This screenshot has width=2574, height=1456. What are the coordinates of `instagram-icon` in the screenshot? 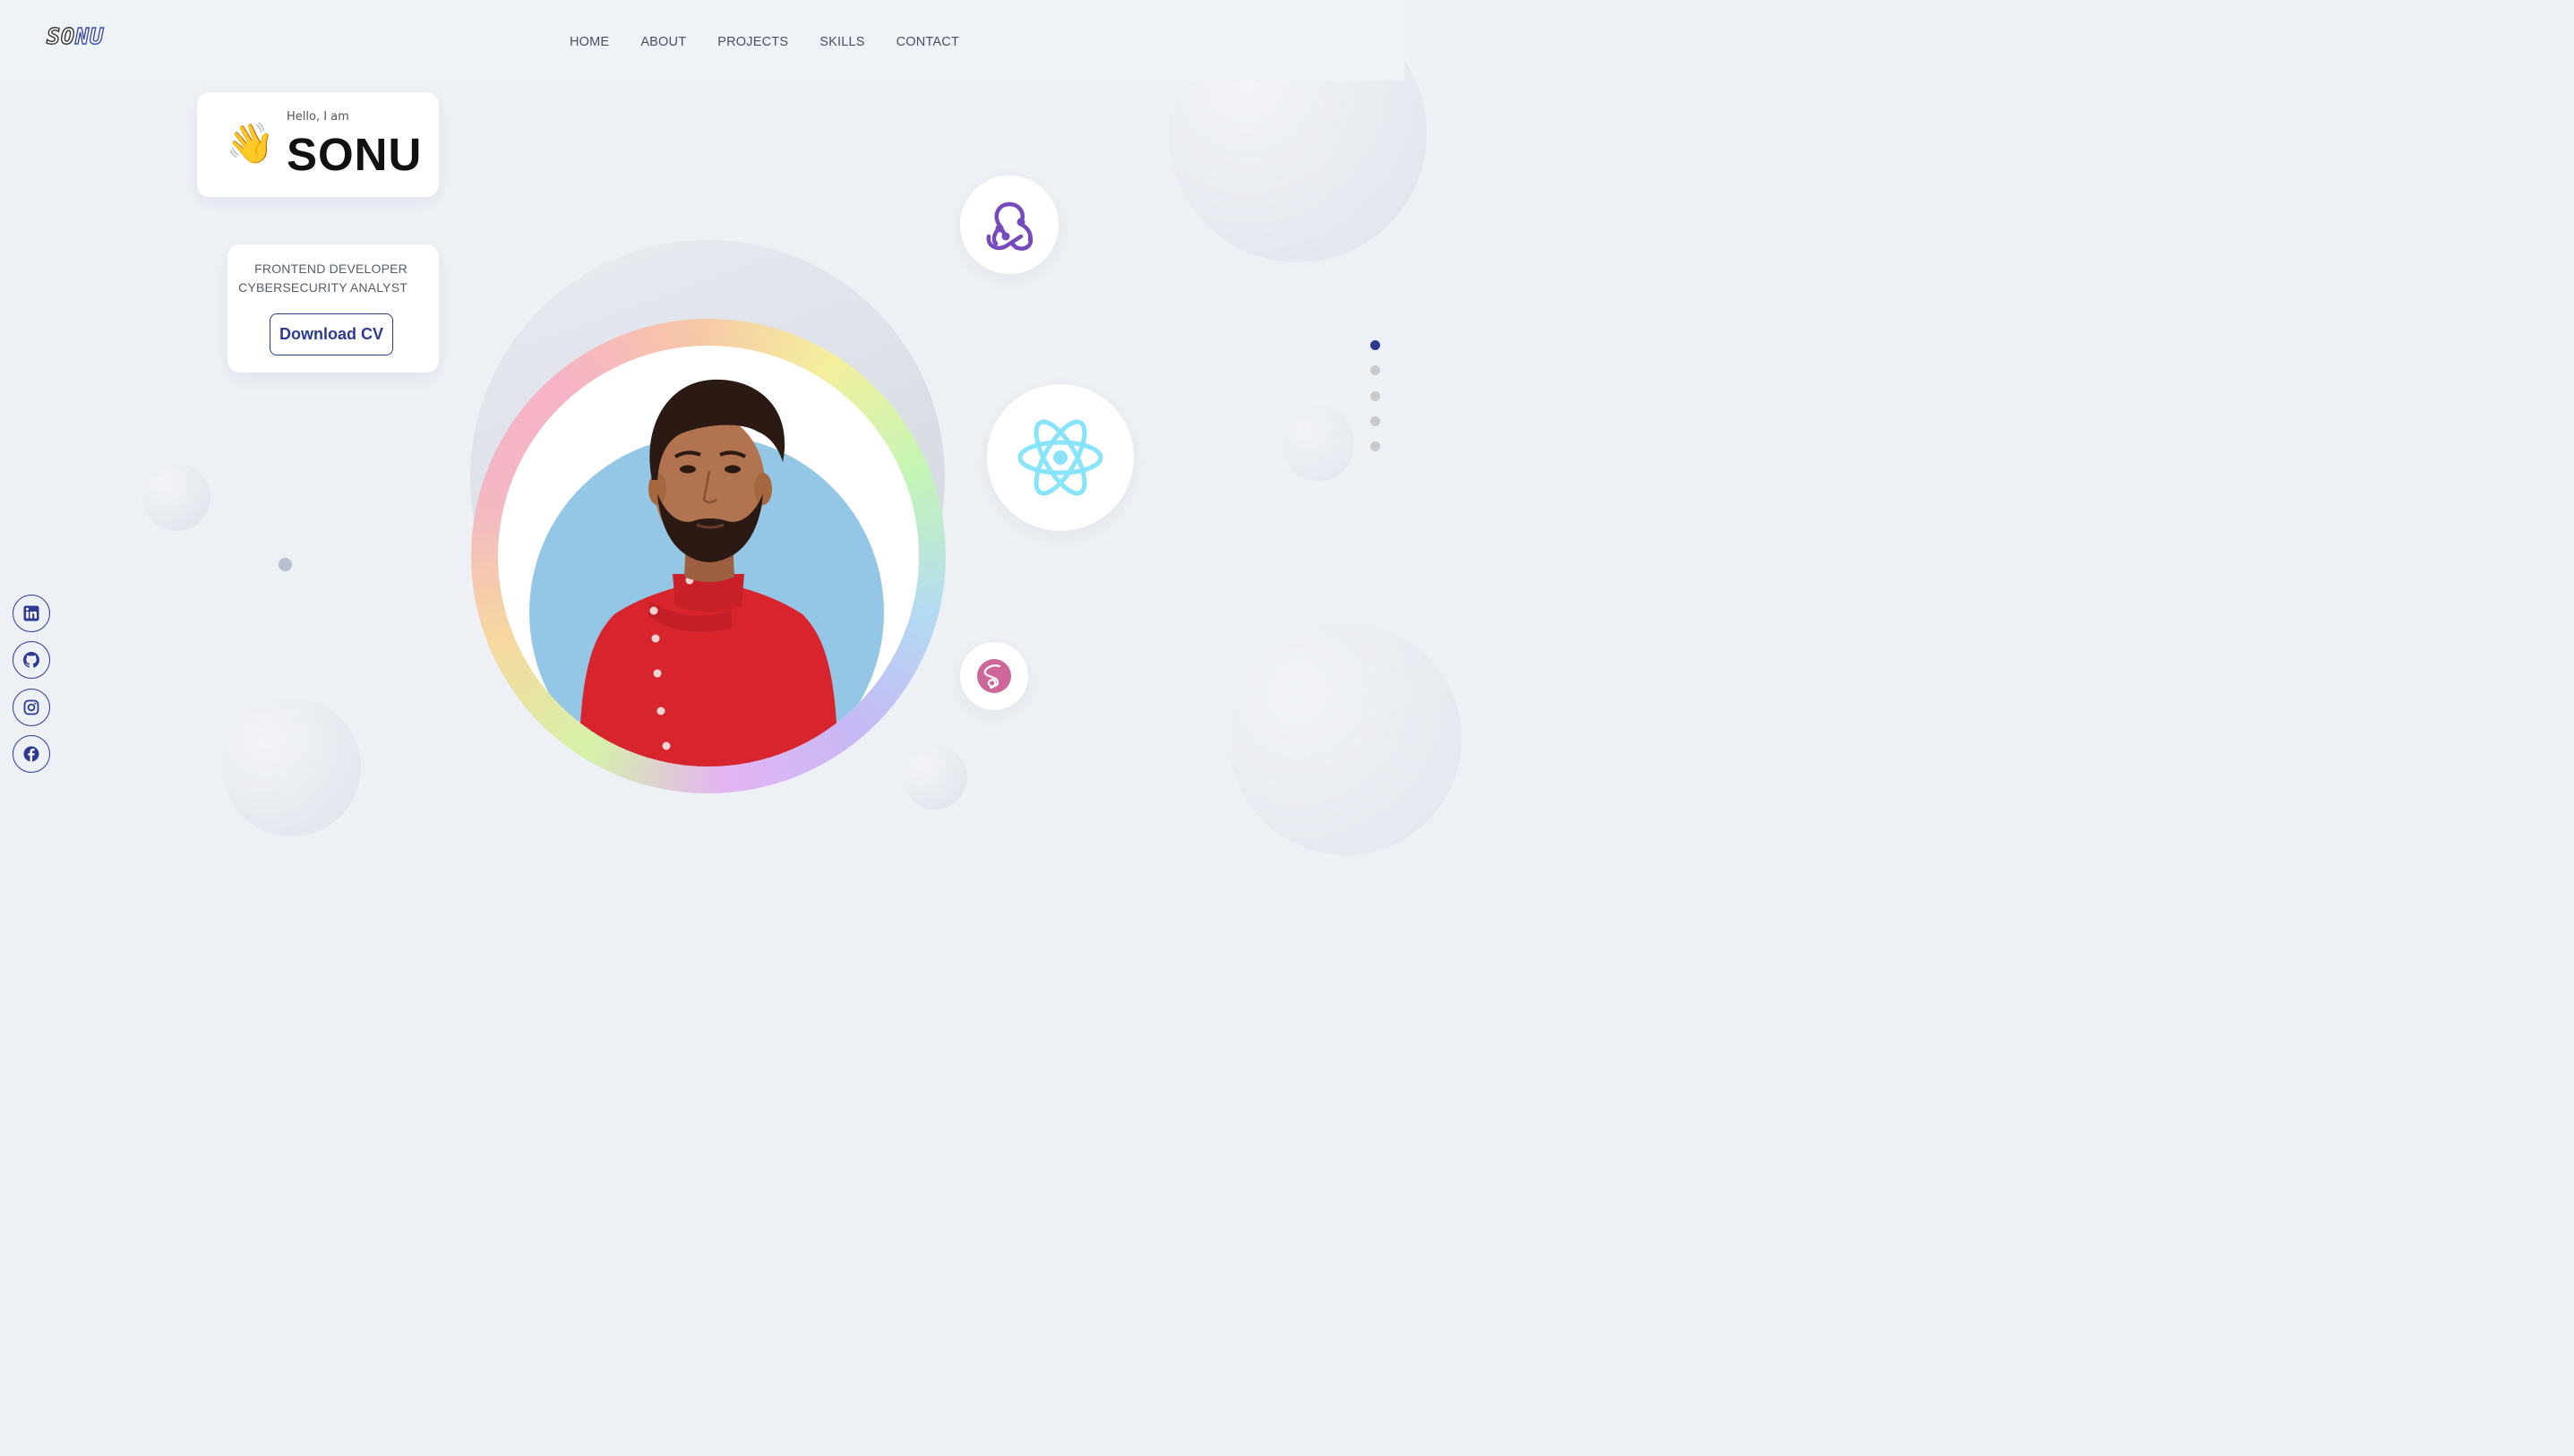 It's located at (31, 707).